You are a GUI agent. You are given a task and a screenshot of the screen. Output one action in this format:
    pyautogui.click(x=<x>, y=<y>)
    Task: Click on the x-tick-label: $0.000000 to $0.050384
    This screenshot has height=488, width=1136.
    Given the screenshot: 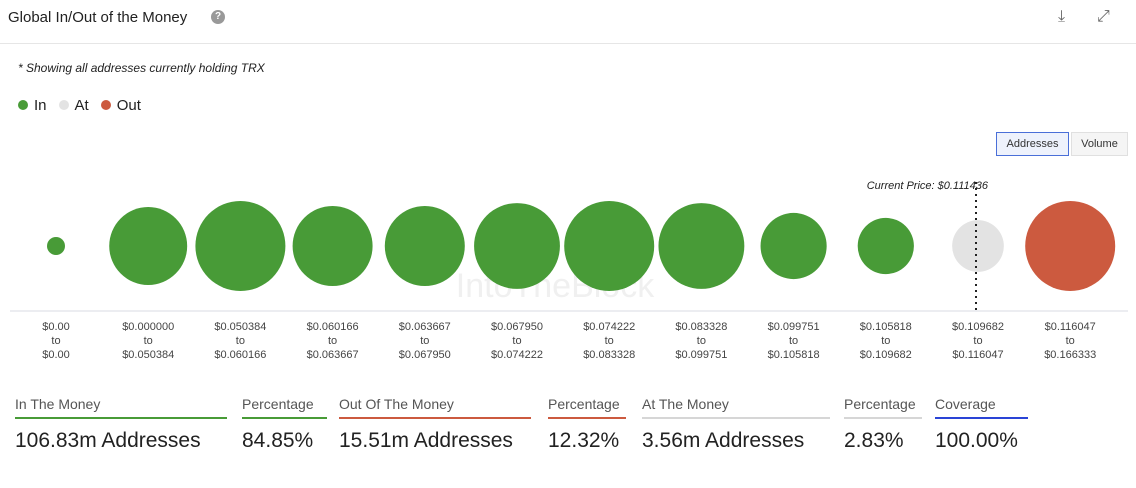 What is the action you would take?
    pyautogui.click(x=148, y=341)
    